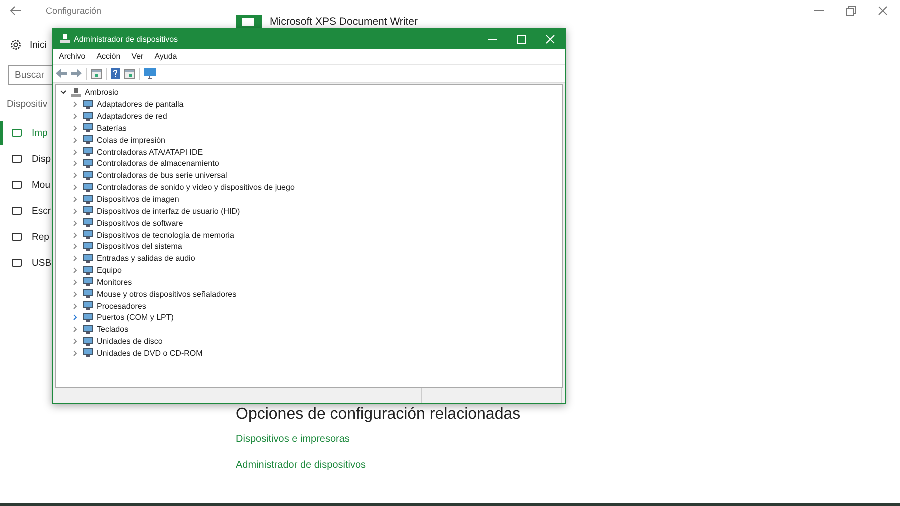 Image resolution: width=900 pixels, height=506 pixels. I want to click on menu-item: Ayuda, so click(166, 56).